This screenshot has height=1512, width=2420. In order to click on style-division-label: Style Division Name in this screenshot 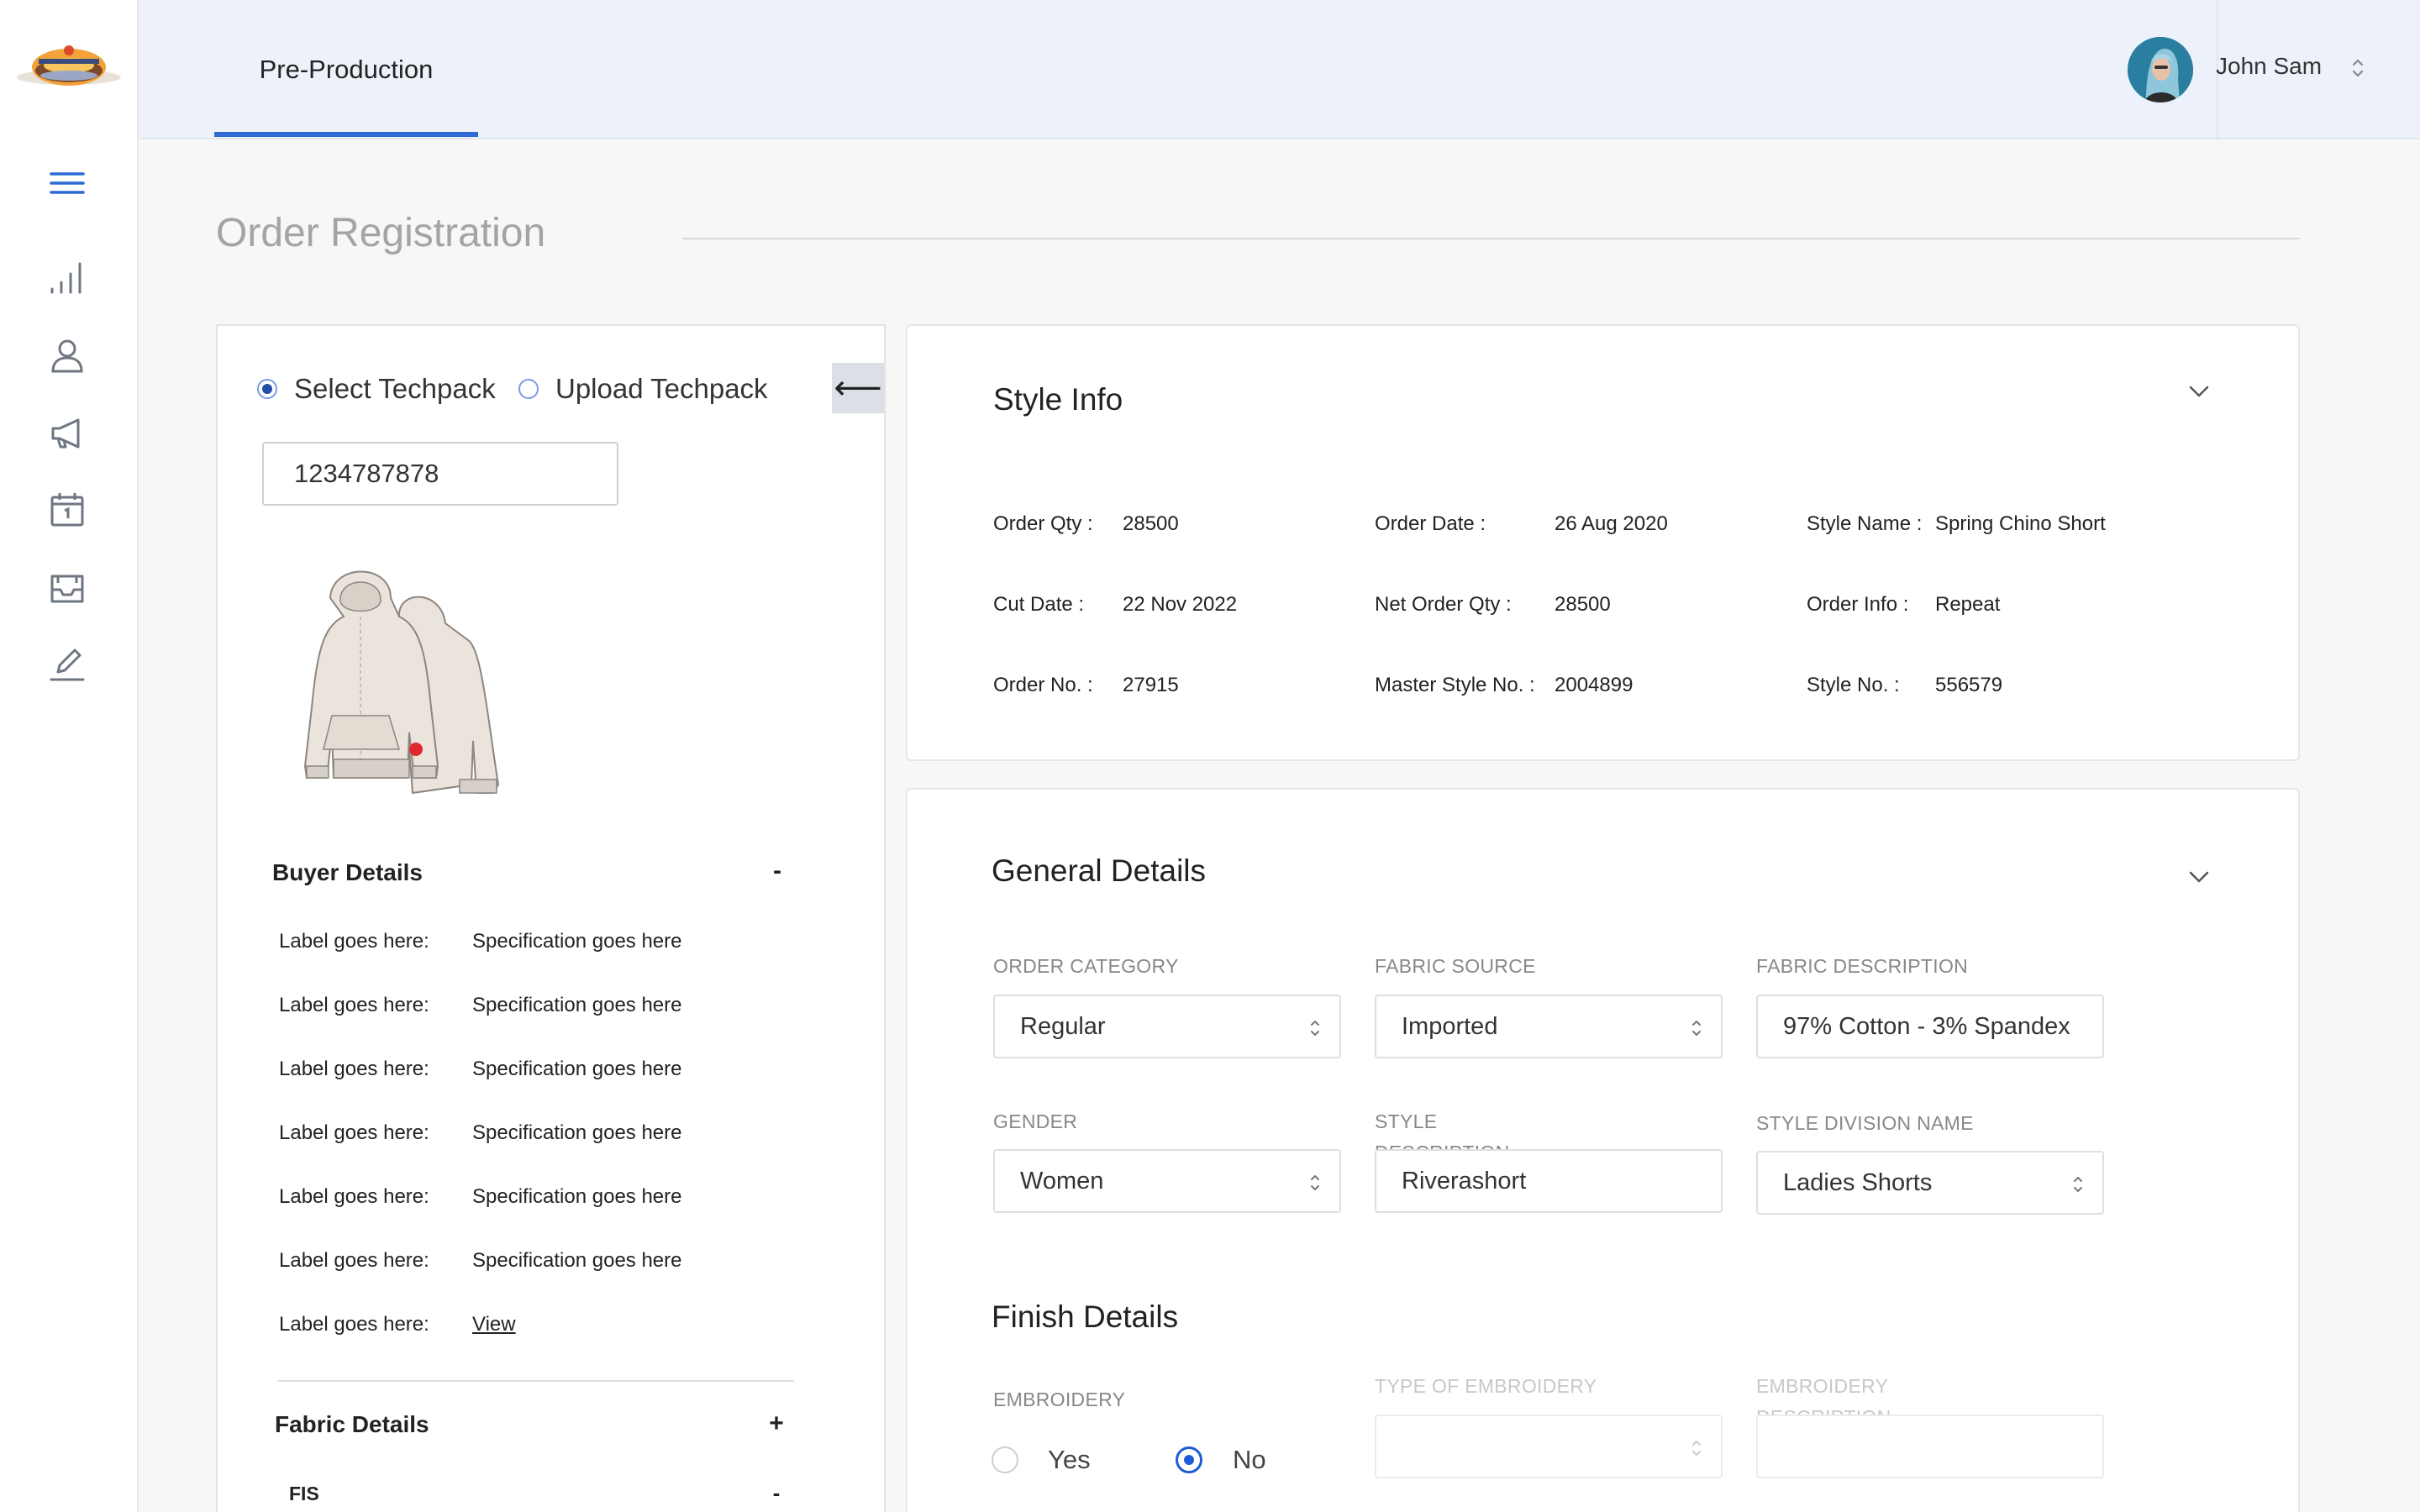, I will do `click(1865, 1123)`.